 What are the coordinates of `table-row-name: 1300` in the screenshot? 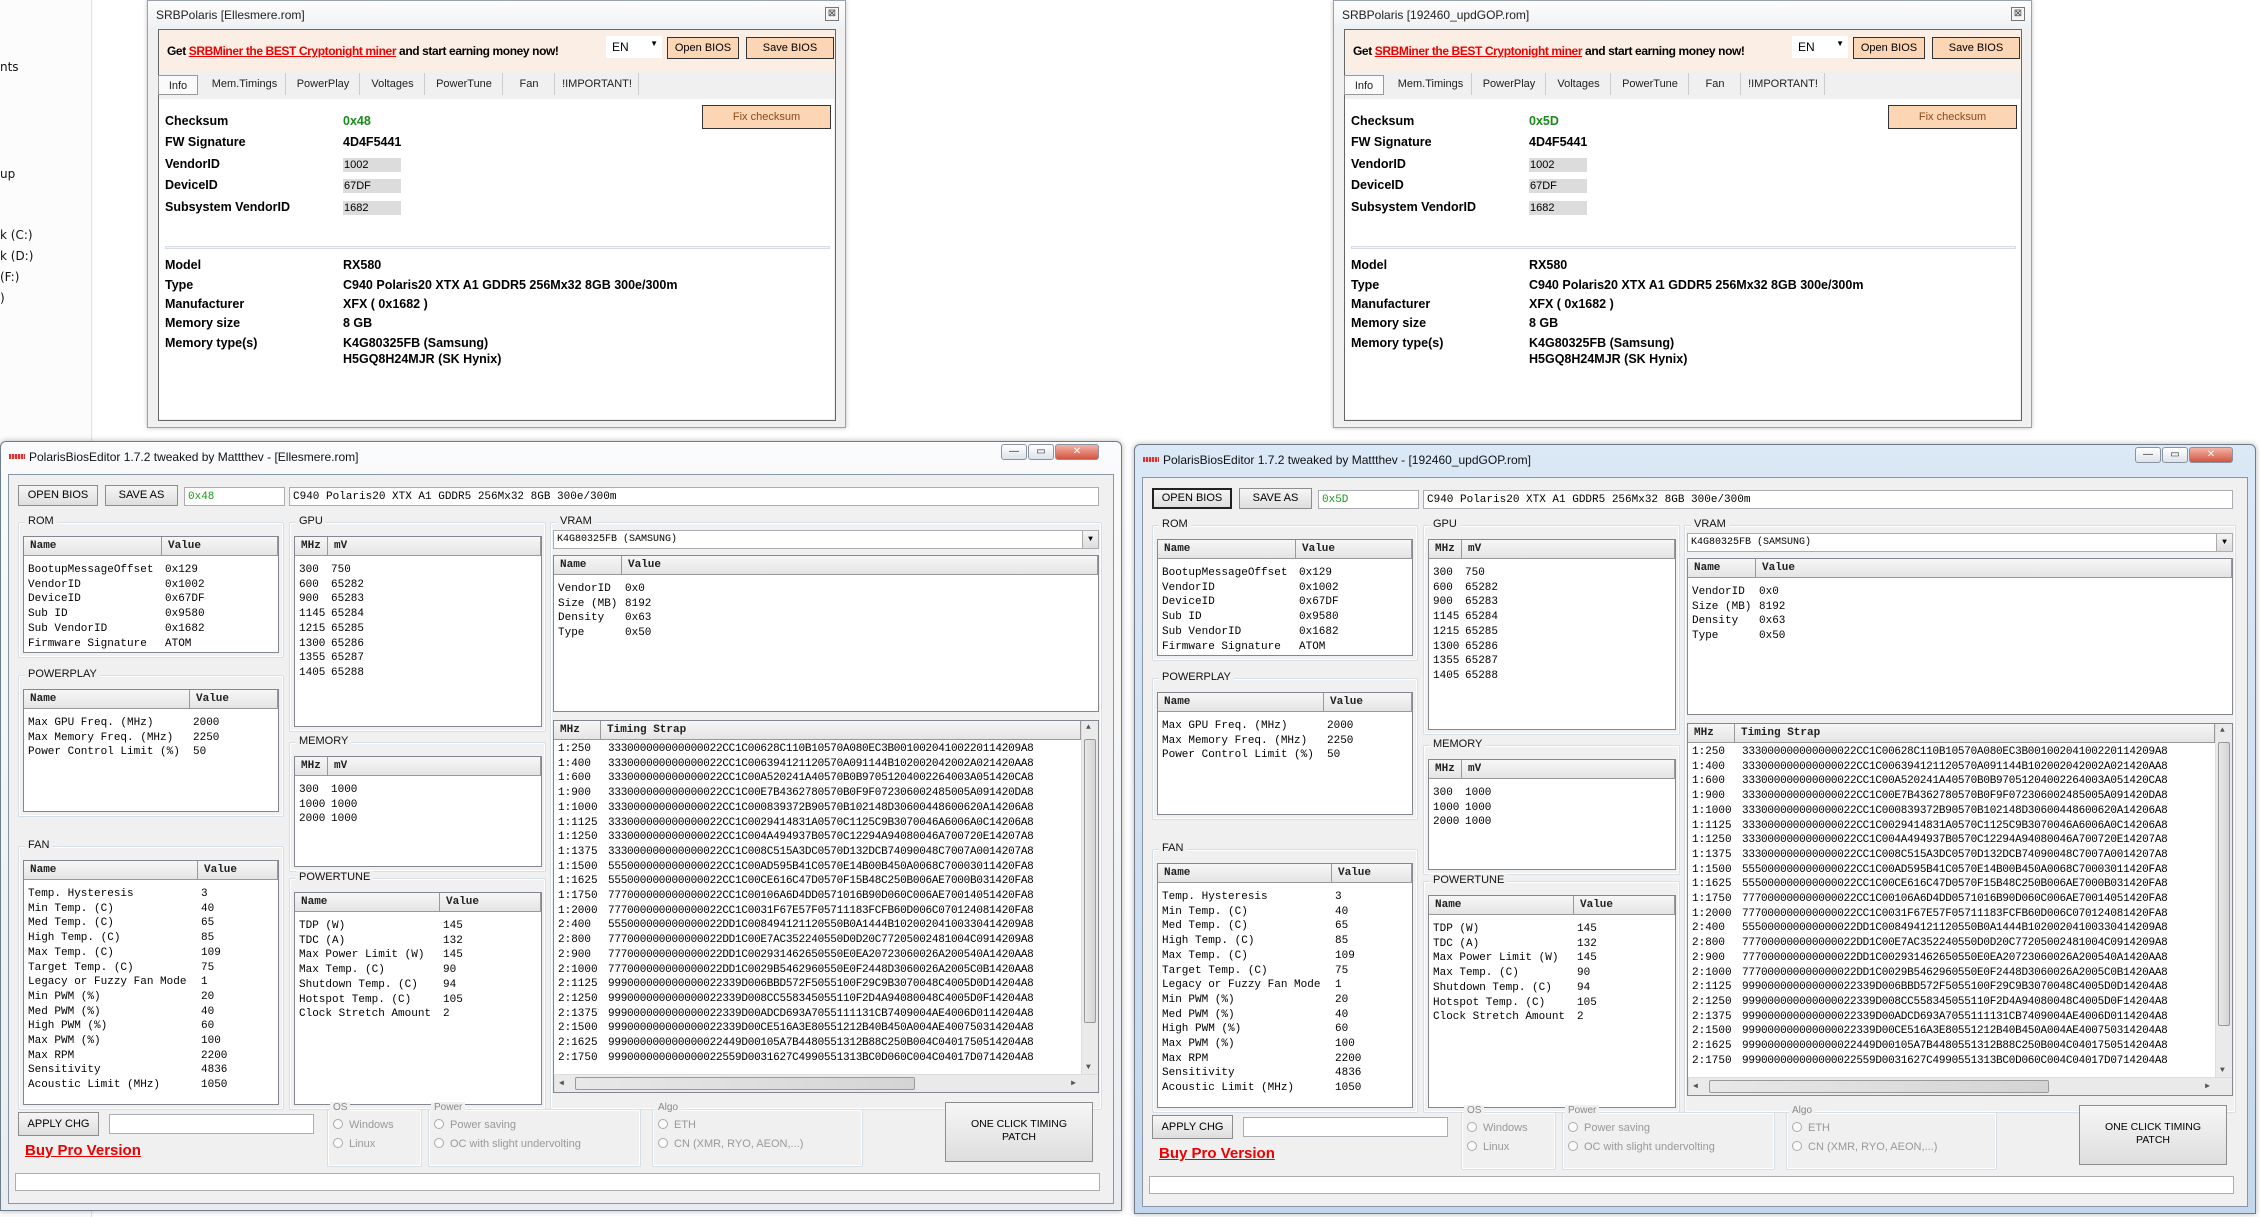 It's located at (312, 644).